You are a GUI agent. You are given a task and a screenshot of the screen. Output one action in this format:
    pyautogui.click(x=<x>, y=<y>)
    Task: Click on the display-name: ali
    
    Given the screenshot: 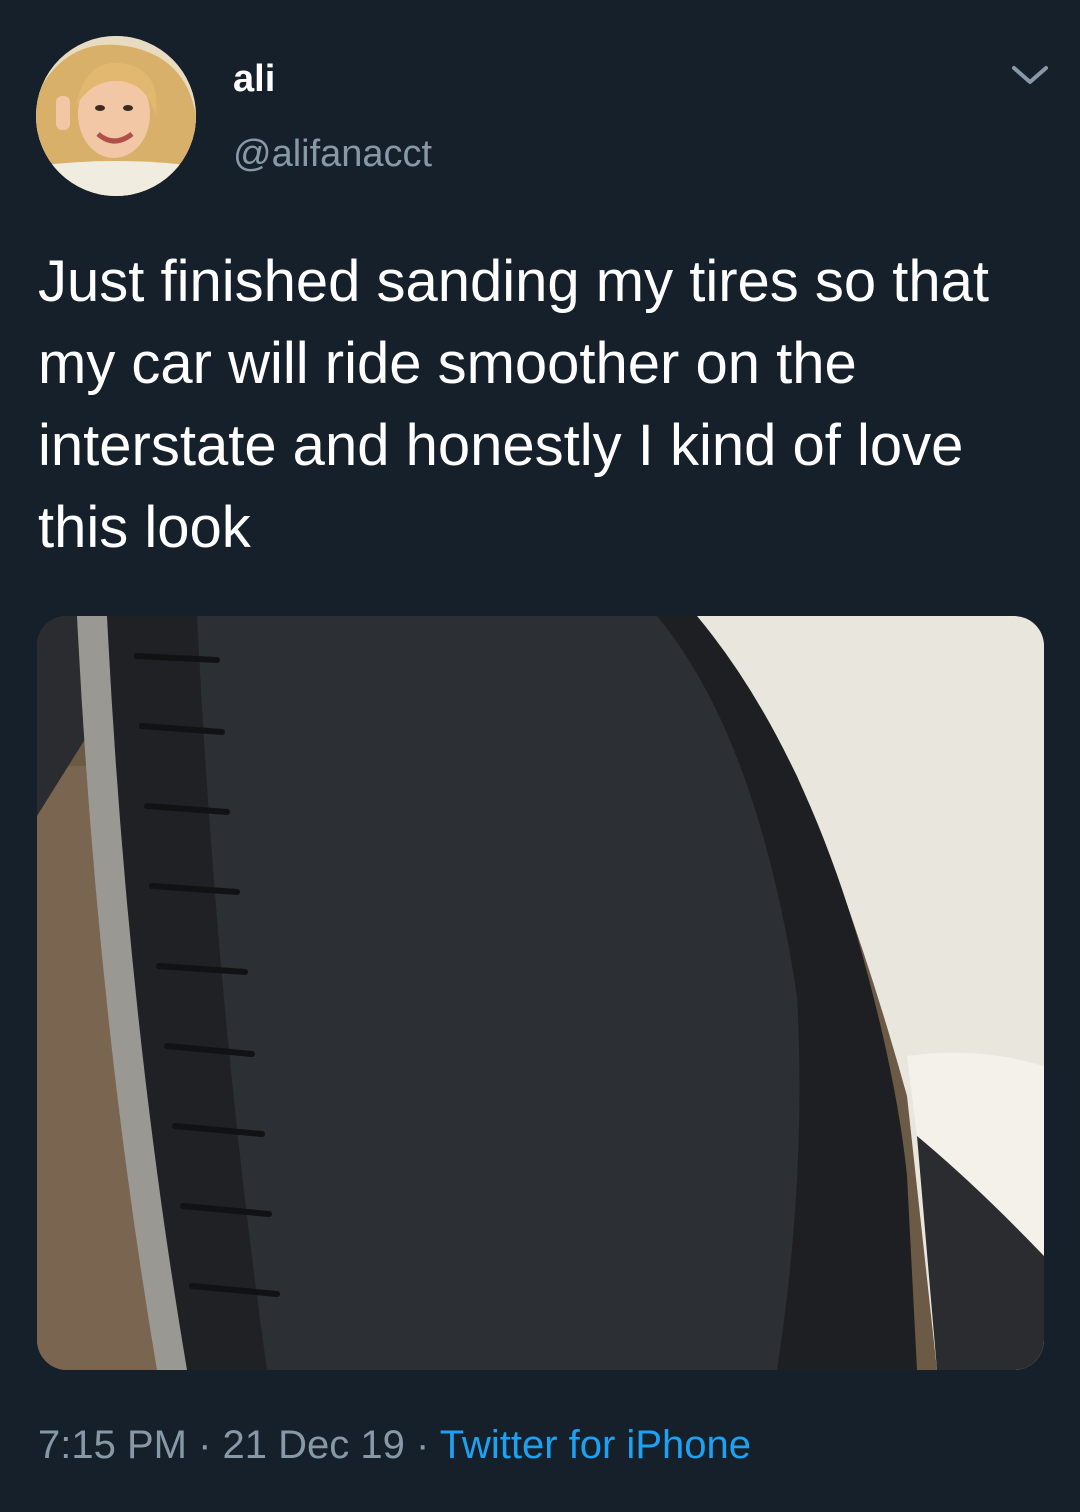 What is the action you would take?
    pyautogui.click(x=254, y=79)
    